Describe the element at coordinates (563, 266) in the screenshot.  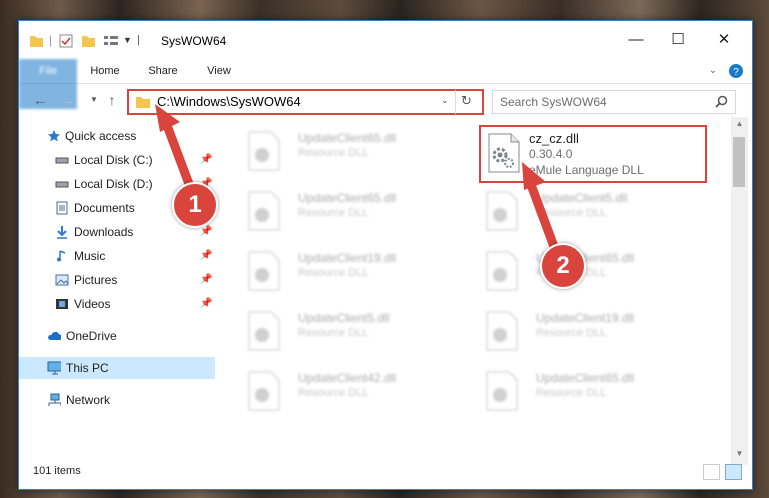
I see `step-2-badge: 2` at that location.